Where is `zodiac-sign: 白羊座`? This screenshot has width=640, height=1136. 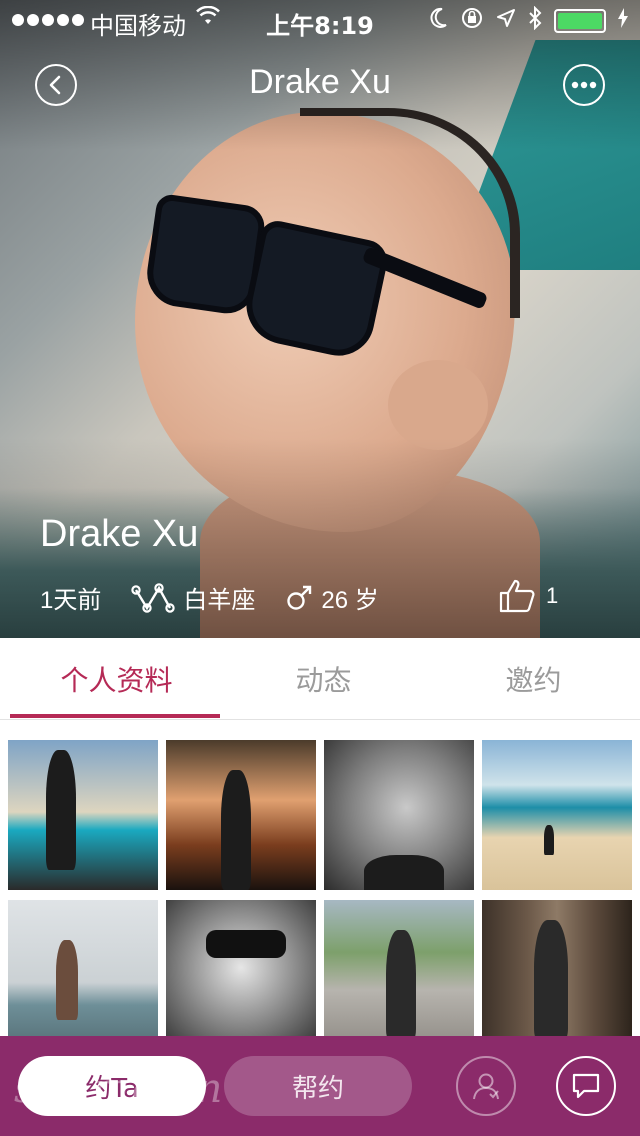 zodiac-sign: 白羊座 is located at coordinates (219, 600).